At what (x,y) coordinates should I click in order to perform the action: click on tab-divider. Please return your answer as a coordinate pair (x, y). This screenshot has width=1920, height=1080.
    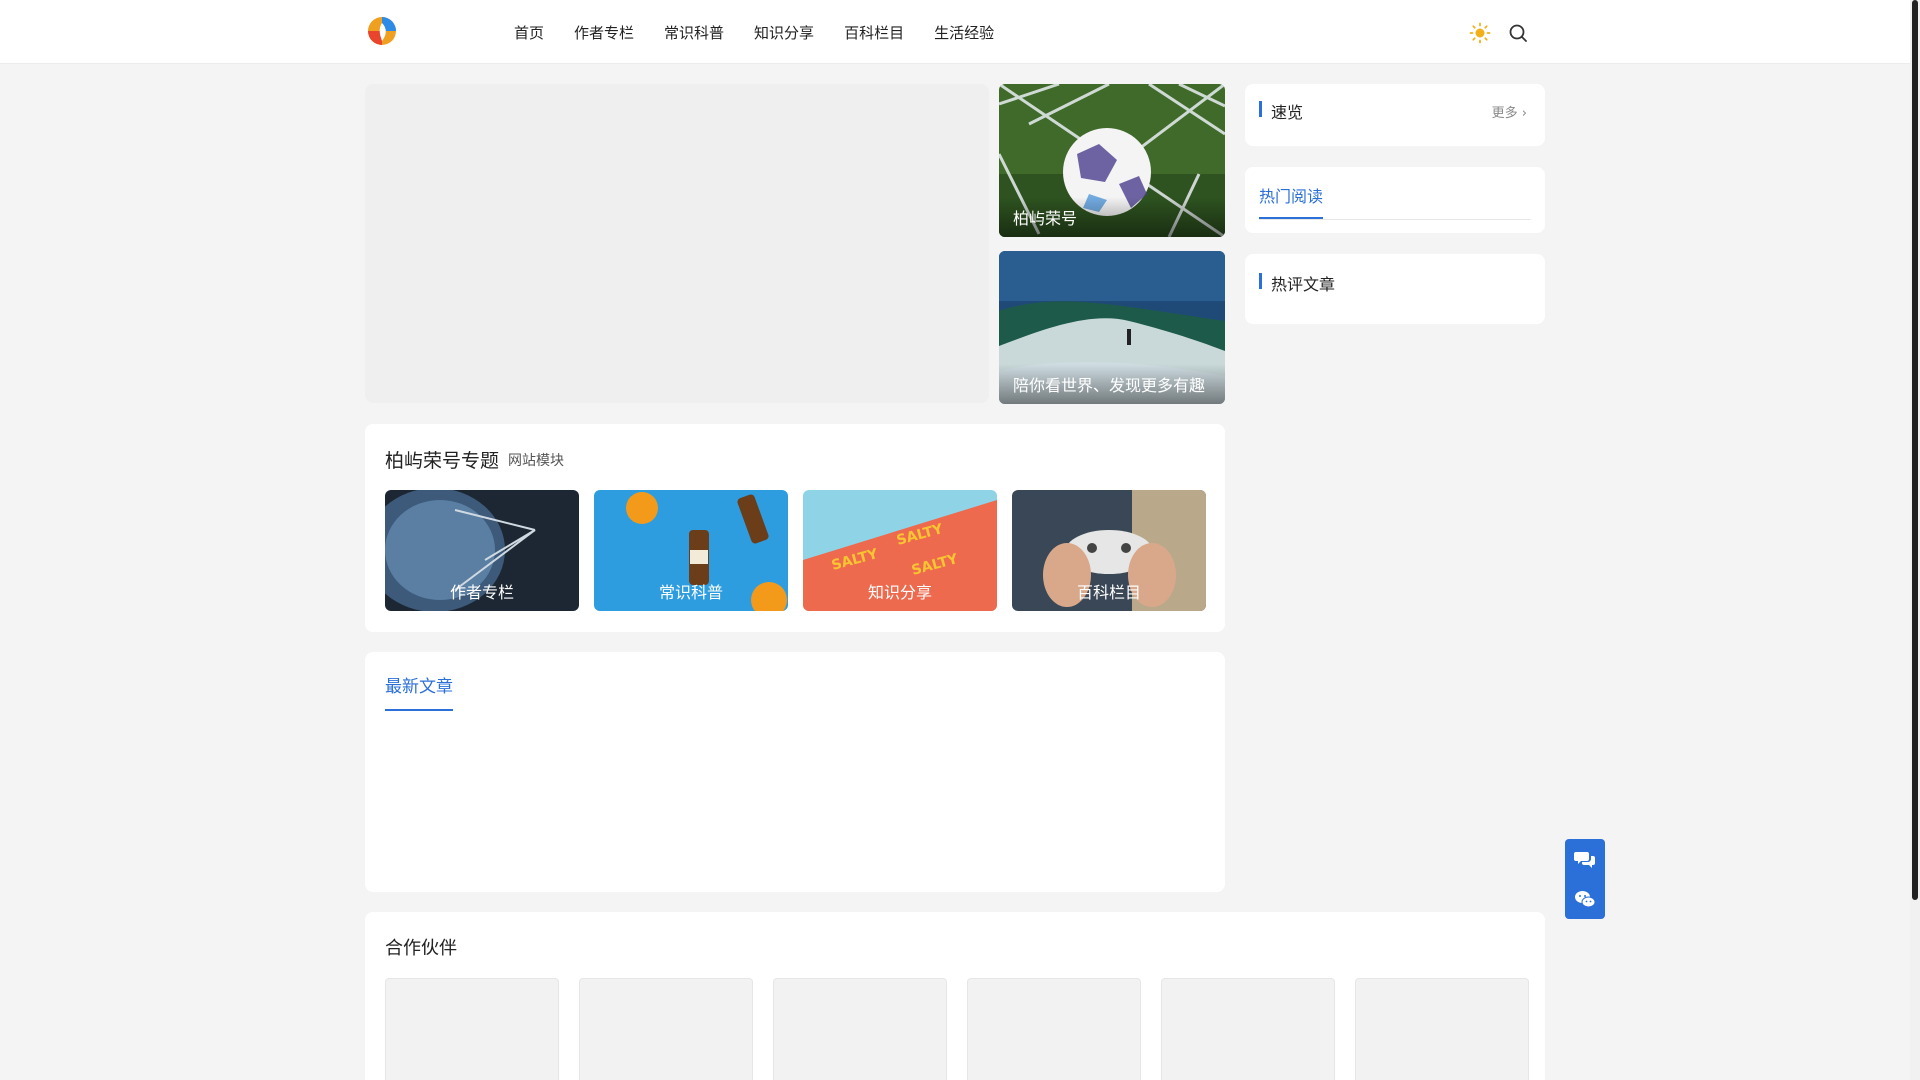
    Looking at the image, I should click on (1395, 219).